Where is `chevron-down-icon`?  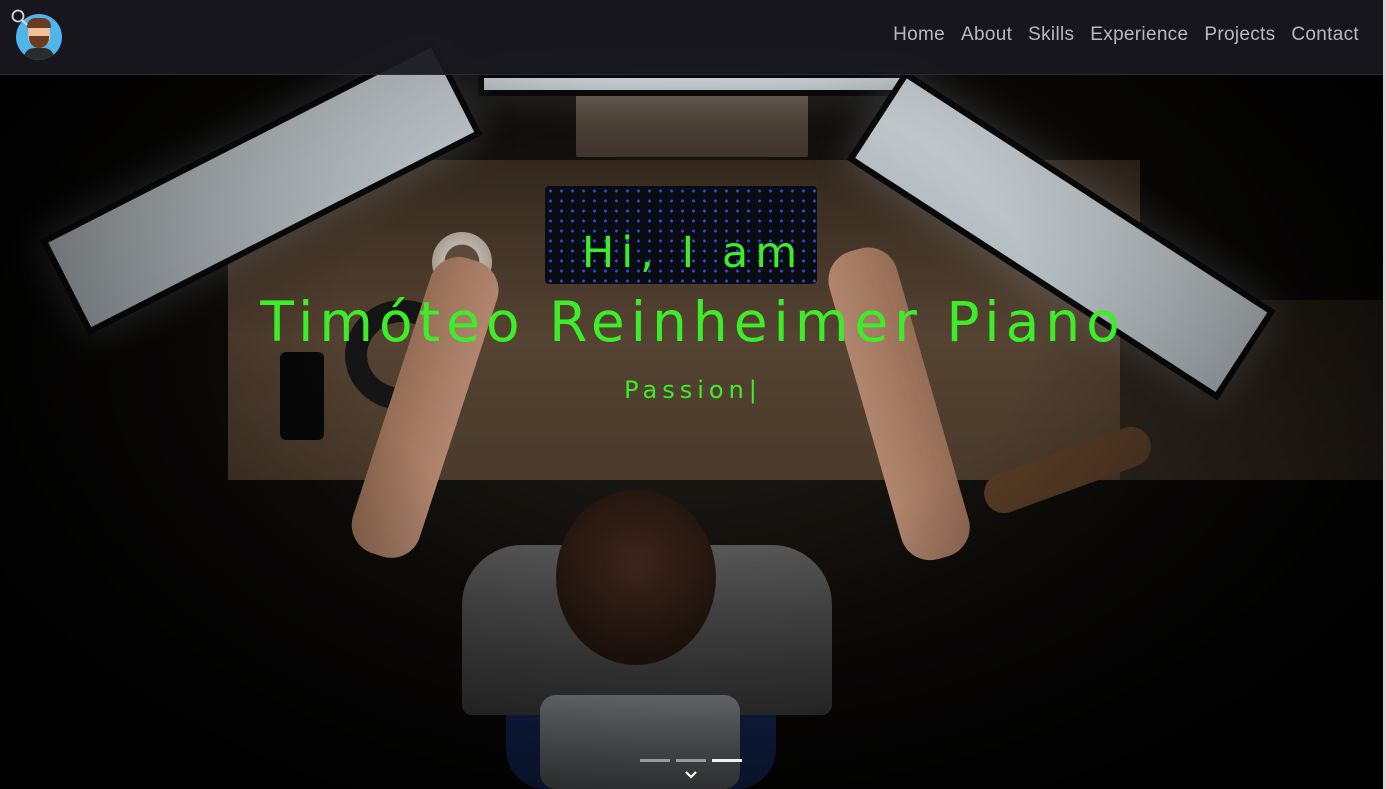
chevron-down-icon is located at coordinates (691, 774).